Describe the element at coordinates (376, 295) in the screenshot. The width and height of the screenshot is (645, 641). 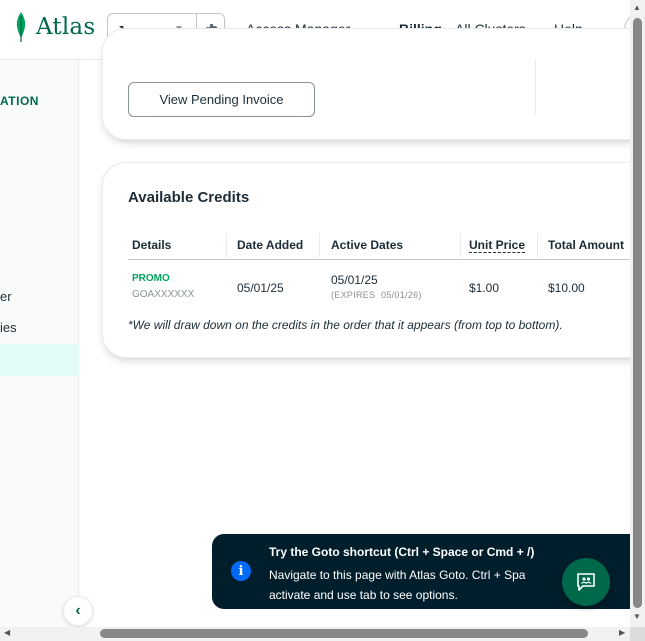
I see `credit-expires: (EXPIRES 05/01/26)` at that location.